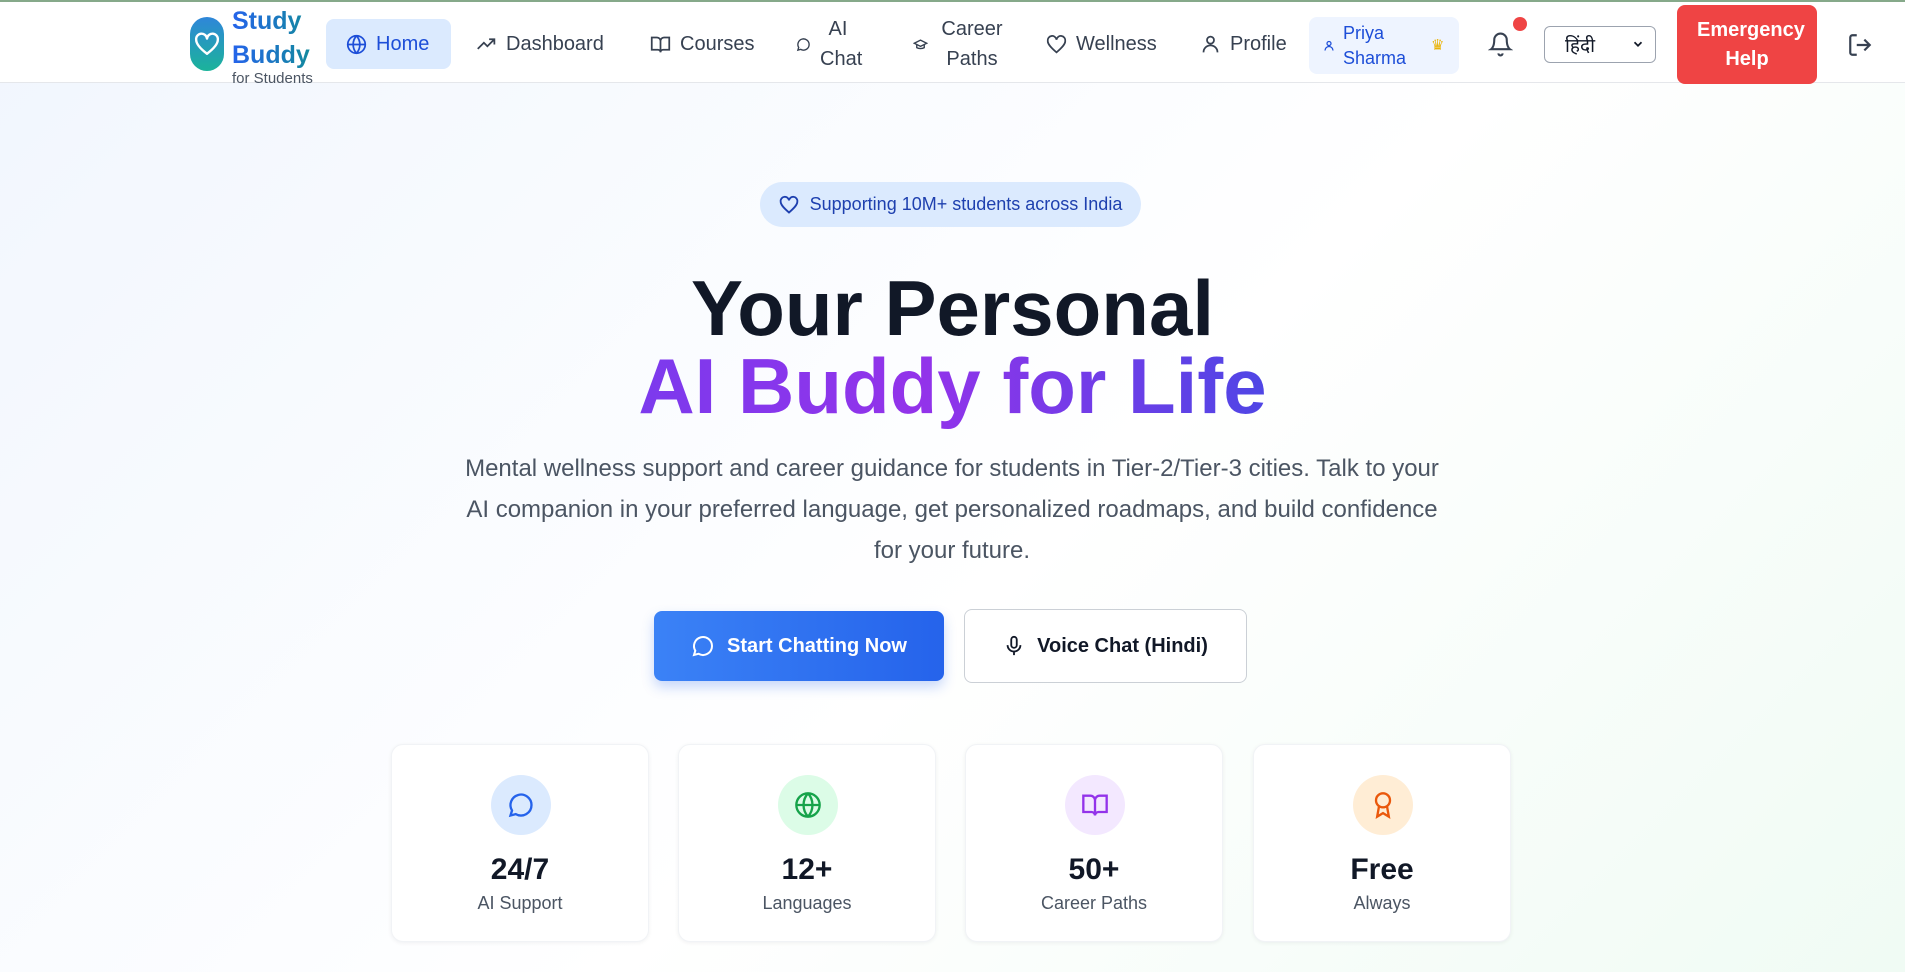  Describe the element at coordinates (1116, 43) in the screenshot. I see `nav-wellness-label: Wellness` at that location.